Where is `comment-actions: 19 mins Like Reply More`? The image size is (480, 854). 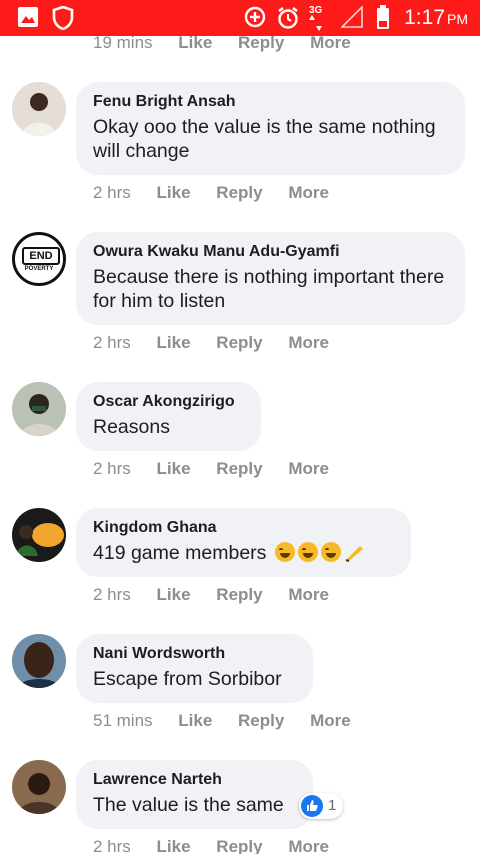 comment-actions: 19 mins Like Reply More is located at coordinates (232, 44).